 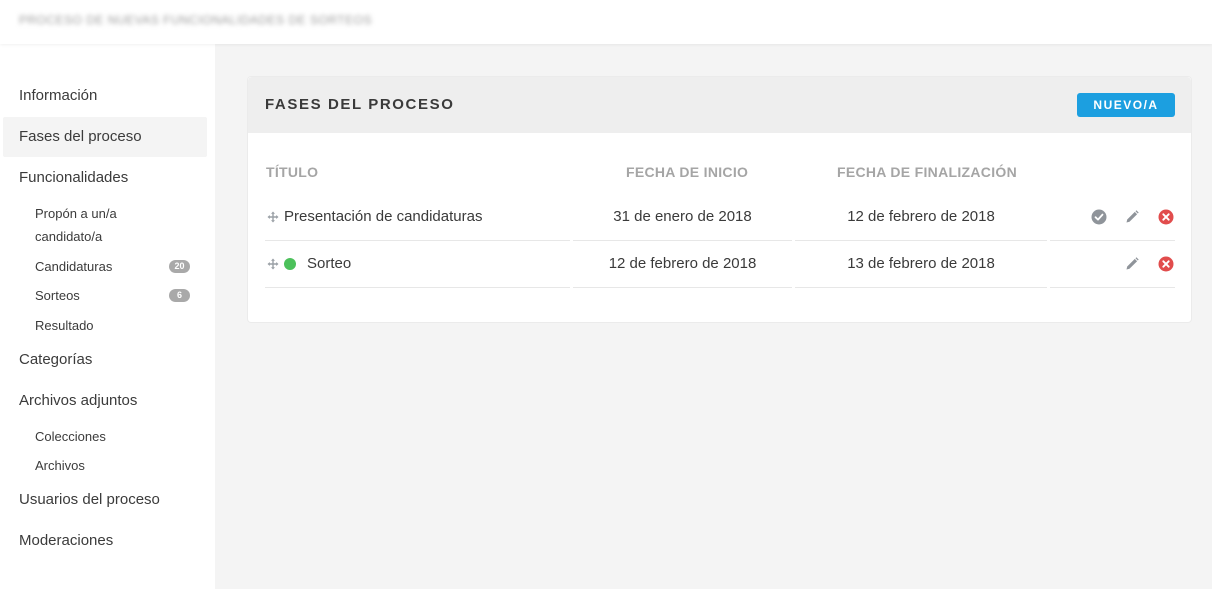 I want to click on phase-title: Sorteo, so click(x=329, y=263).